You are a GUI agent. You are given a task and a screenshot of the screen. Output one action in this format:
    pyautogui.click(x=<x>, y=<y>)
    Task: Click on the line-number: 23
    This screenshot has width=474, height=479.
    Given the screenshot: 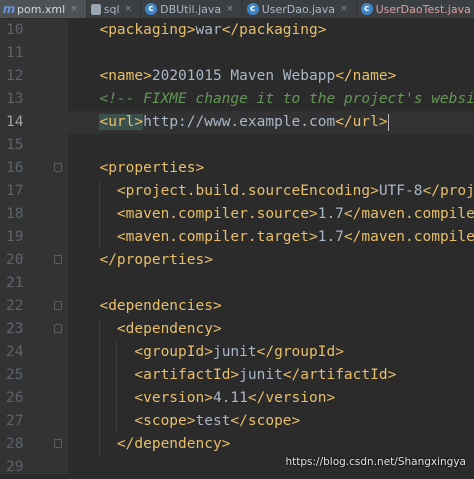 What is the action you would take?
    pyautogui.click(x=15, y=329)
    